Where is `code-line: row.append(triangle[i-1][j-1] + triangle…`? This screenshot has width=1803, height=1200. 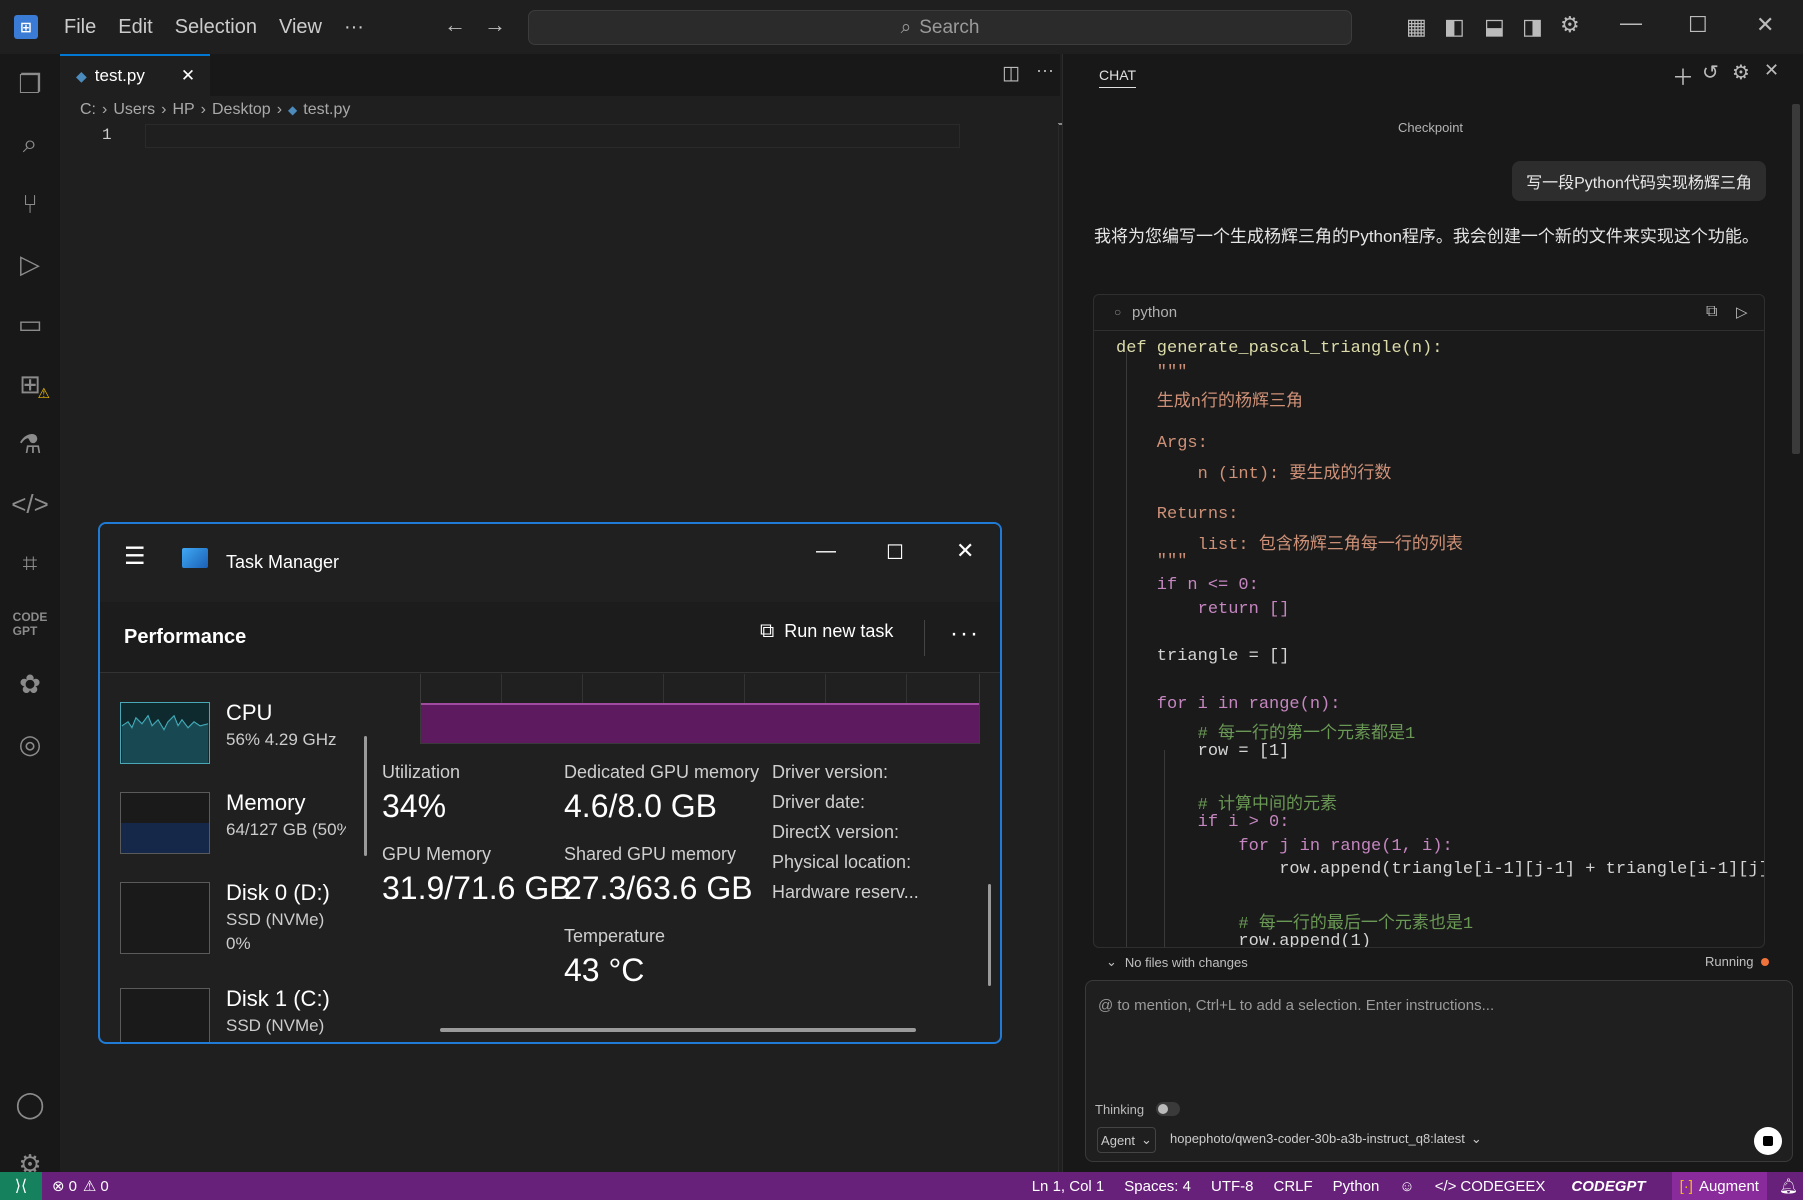 code-line: row.append(triangle[i-1][j-1] + triangle… is located at coordinates (1440, 870).